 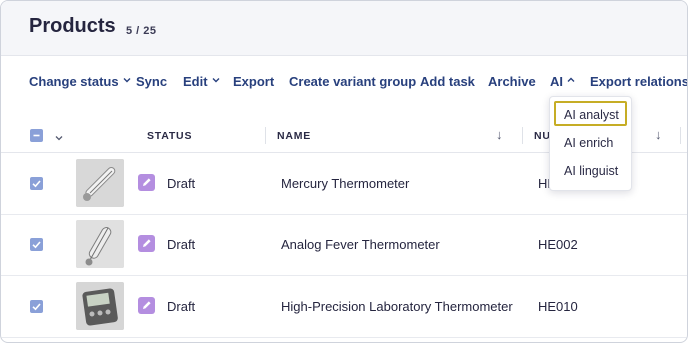 I want to click on create-variant-group-button: Create variant group, so click(x=352, y=81).